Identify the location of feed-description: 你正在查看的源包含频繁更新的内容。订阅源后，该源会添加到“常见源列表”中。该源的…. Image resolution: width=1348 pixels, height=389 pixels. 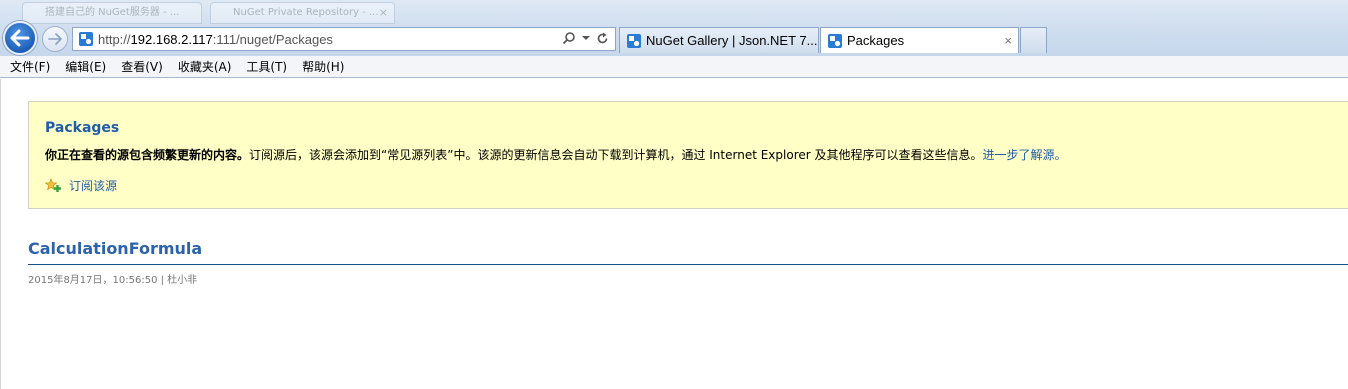
(556, 154).